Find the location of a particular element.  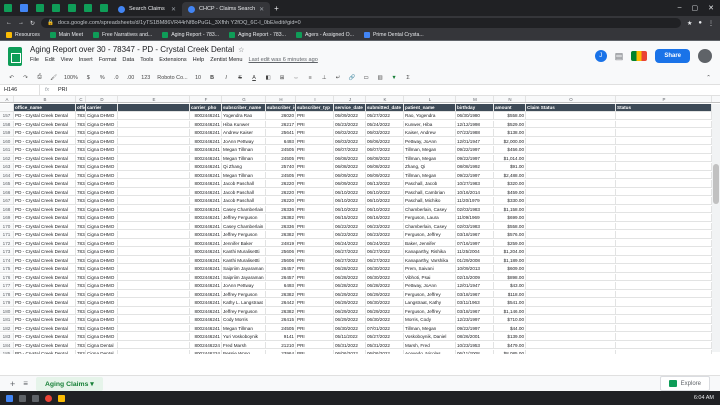

row-number: 166 is located at coordinates (7, 191).